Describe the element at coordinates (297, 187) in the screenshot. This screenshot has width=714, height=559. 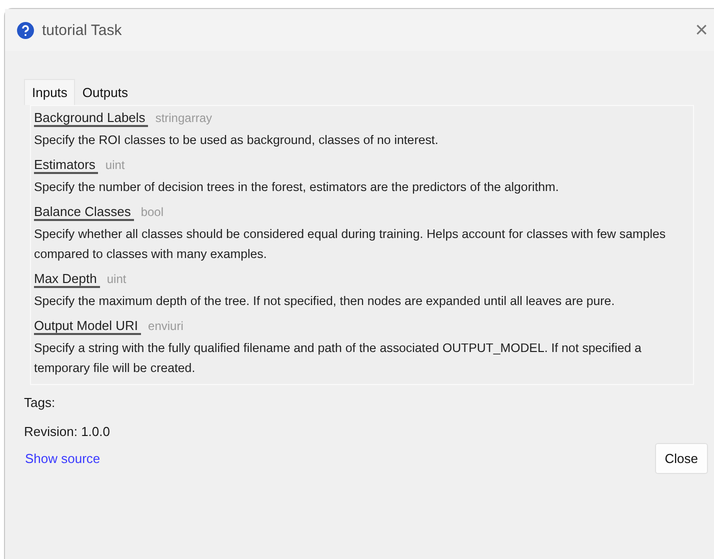
I see `parameter-description: Specify the number of decision trees in the forest, estimators are the predictors of the algorithm.` at that location.